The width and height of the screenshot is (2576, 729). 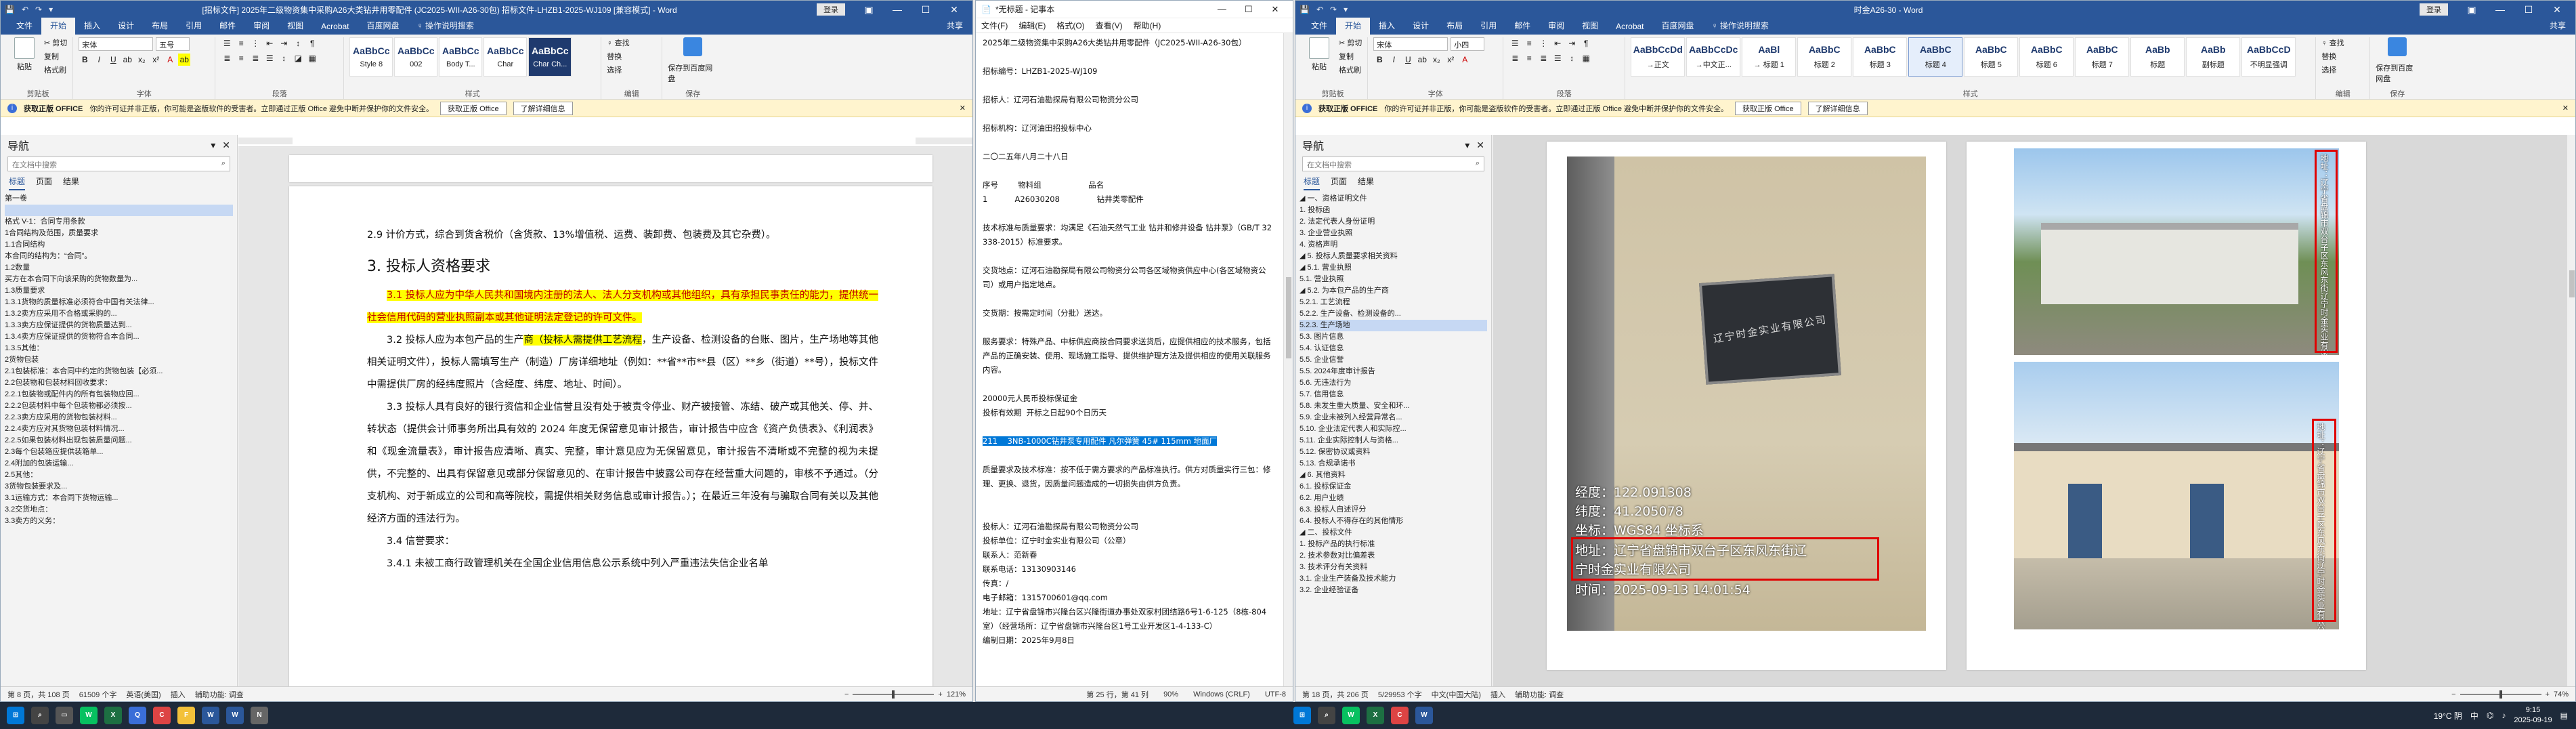 I want to click on style-item: AaBbCc 002, so click(x=416, y=57).